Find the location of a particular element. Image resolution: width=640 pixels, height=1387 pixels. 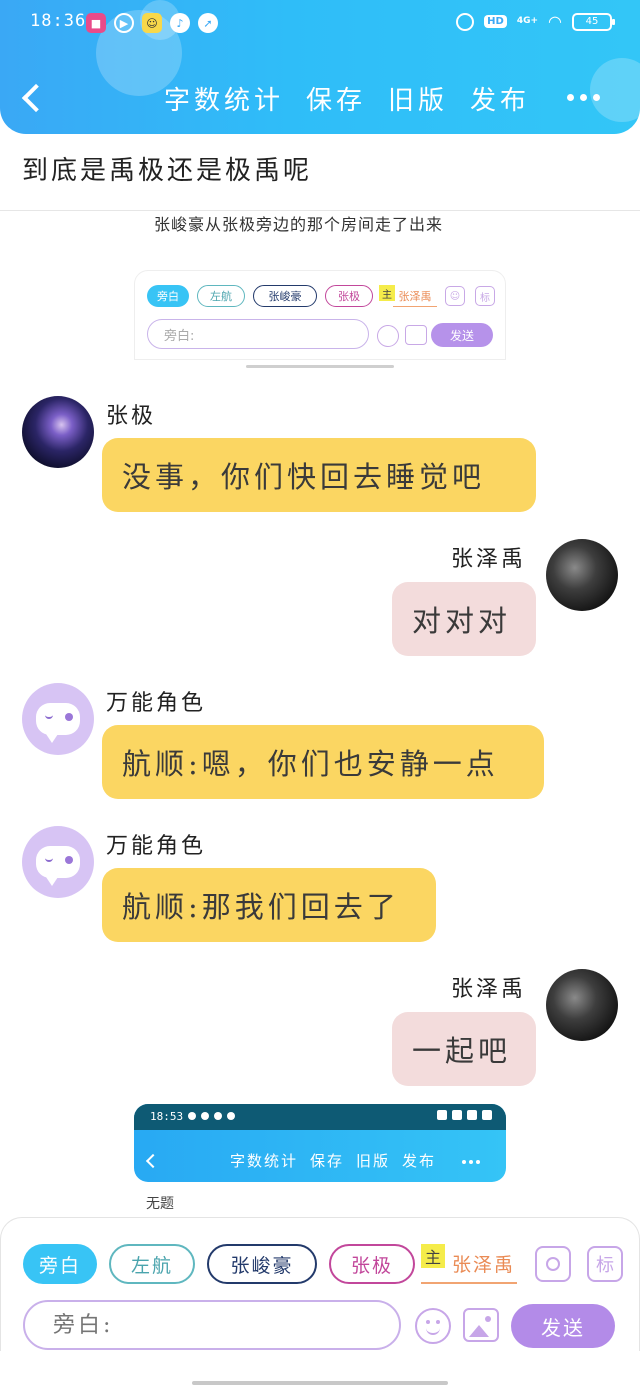

header-decoration is located at coordinates (615, 90).